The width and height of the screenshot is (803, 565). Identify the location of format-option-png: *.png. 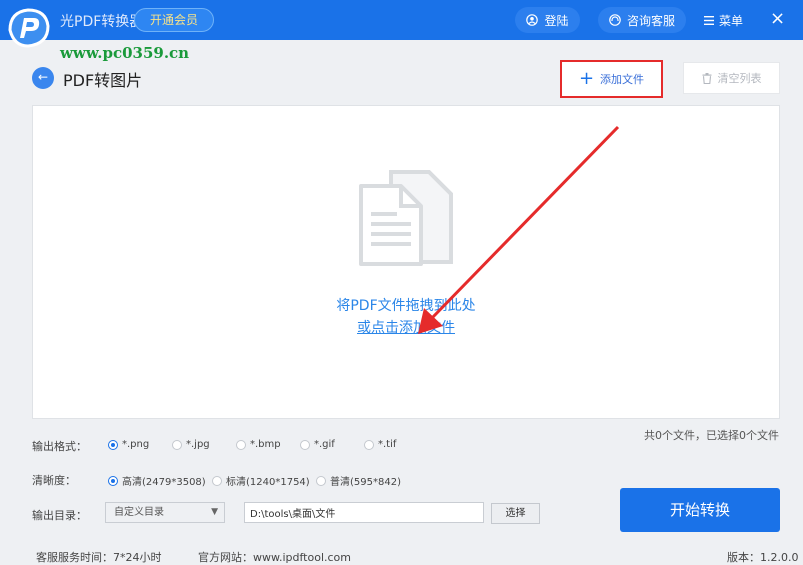
(128, 444).